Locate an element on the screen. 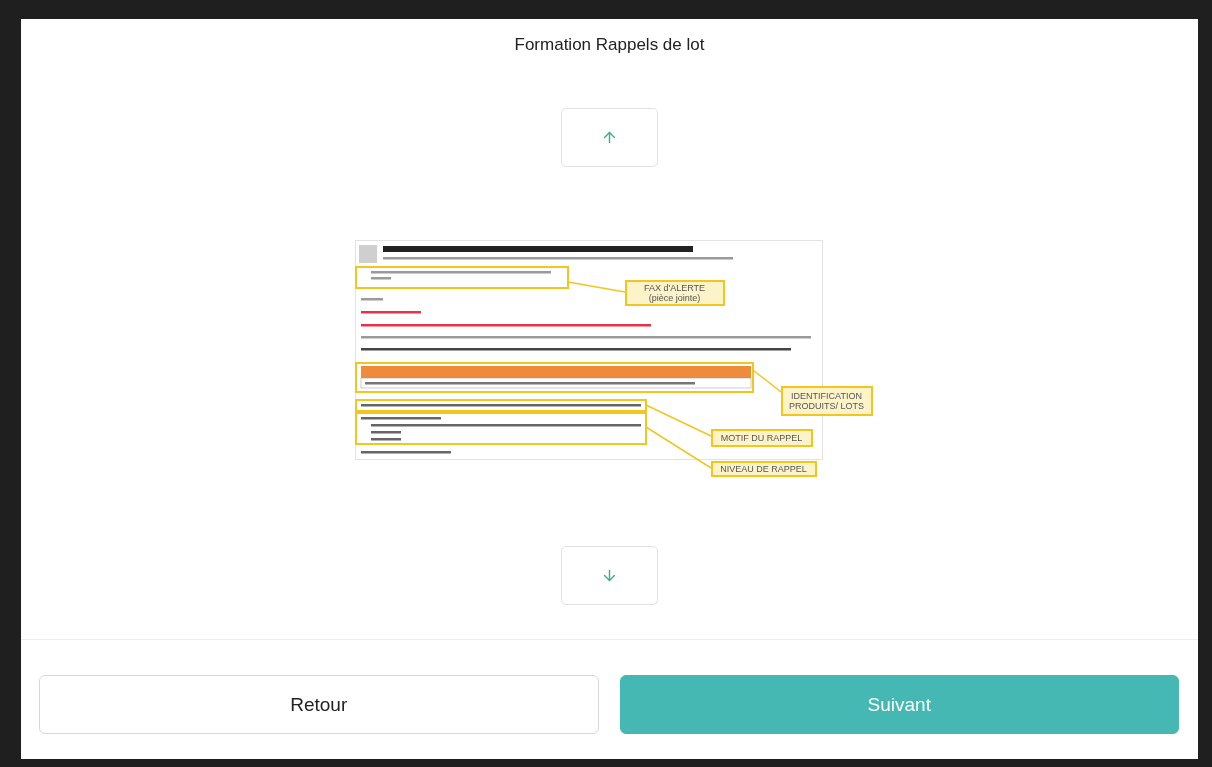 The width and height of the screenshot is (1212, 767). back-button: Retour is located at coordinates (319, 704).